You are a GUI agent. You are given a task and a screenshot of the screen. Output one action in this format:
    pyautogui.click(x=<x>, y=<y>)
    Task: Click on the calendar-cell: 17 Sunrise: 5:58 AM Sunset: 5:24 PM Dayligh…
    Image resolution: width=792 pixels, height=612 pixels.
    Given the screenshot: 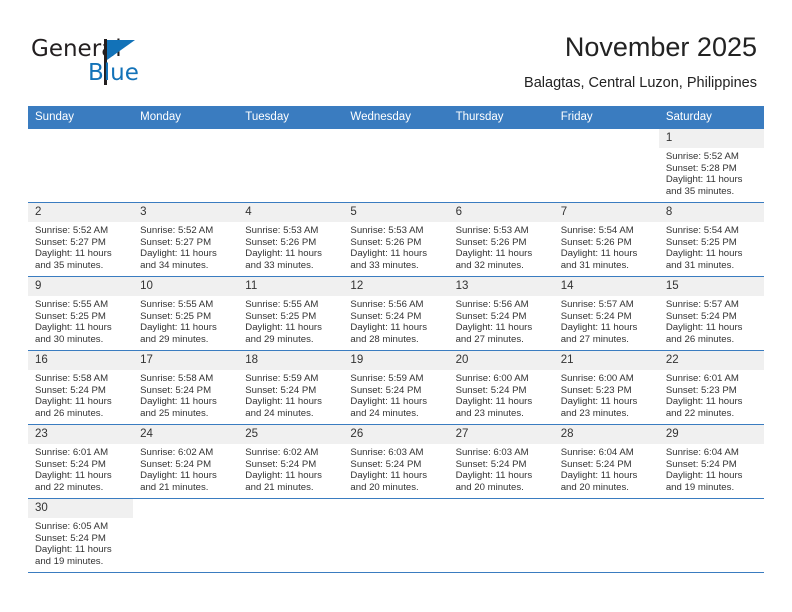 What is the action you would take?
    pyautogui.click(x=186, y=387)
    